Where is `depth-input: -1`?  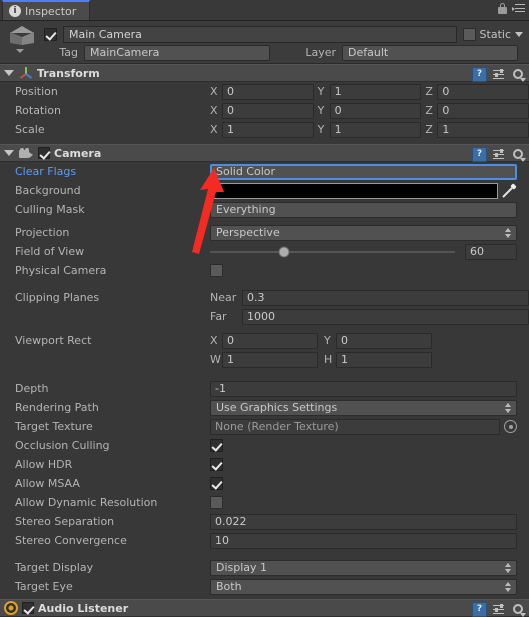 depth-input: -1 is located at coordinates (363, 388).